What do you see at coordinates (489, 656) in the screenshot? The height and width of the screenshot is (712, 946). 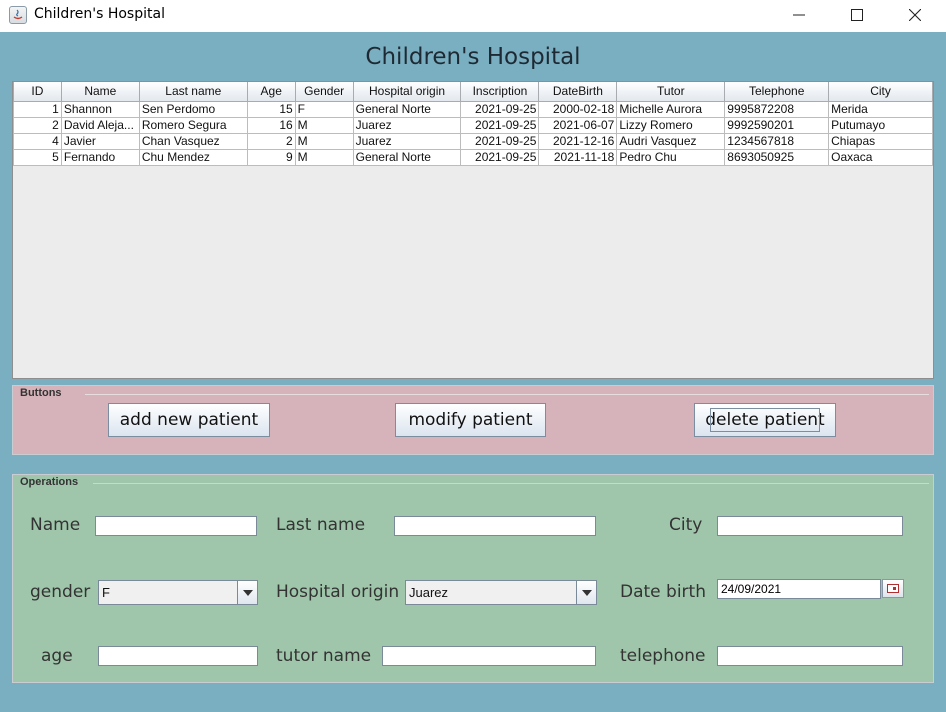 I see `tutor-name-input` at bounding box center [489, 656].